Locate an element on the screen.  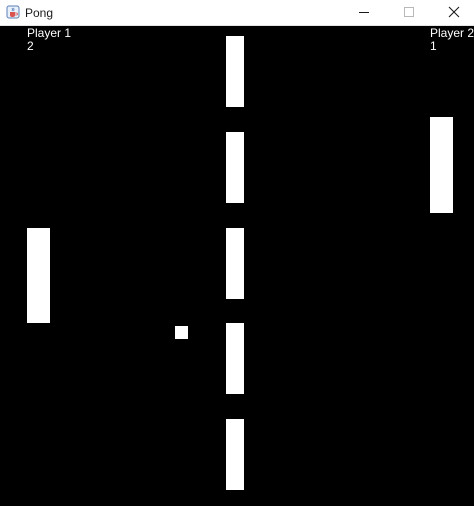
close-icon is located at coordinates (454, 12).